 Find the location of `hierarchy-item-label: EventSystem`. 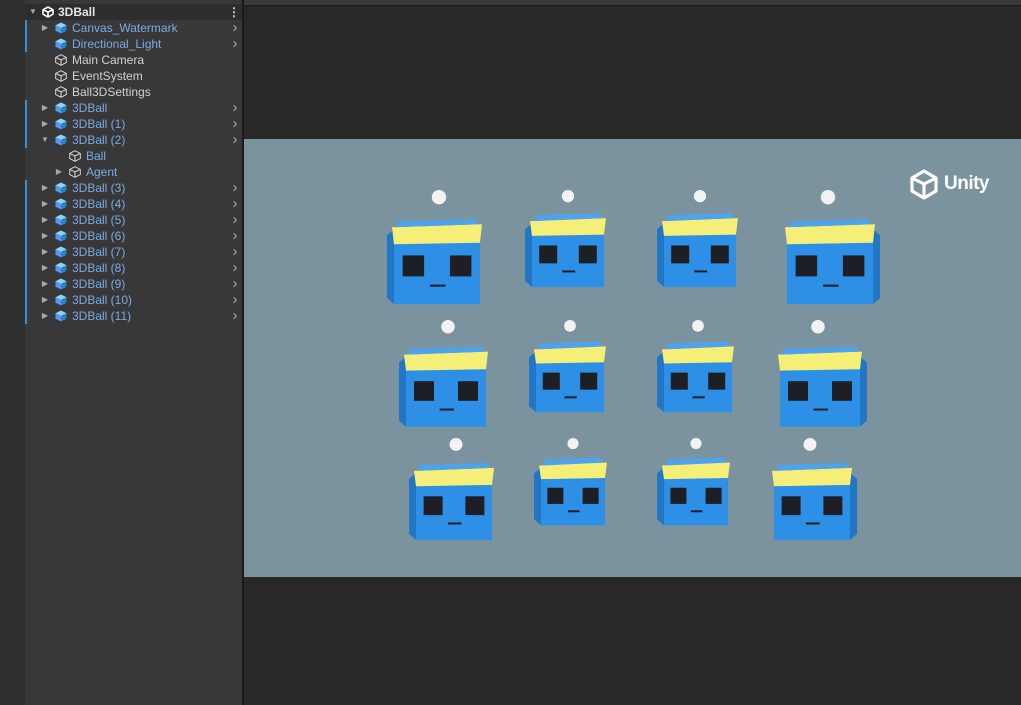

hierarchy-item-label: EventSystem is located at coordinates (107, 76).